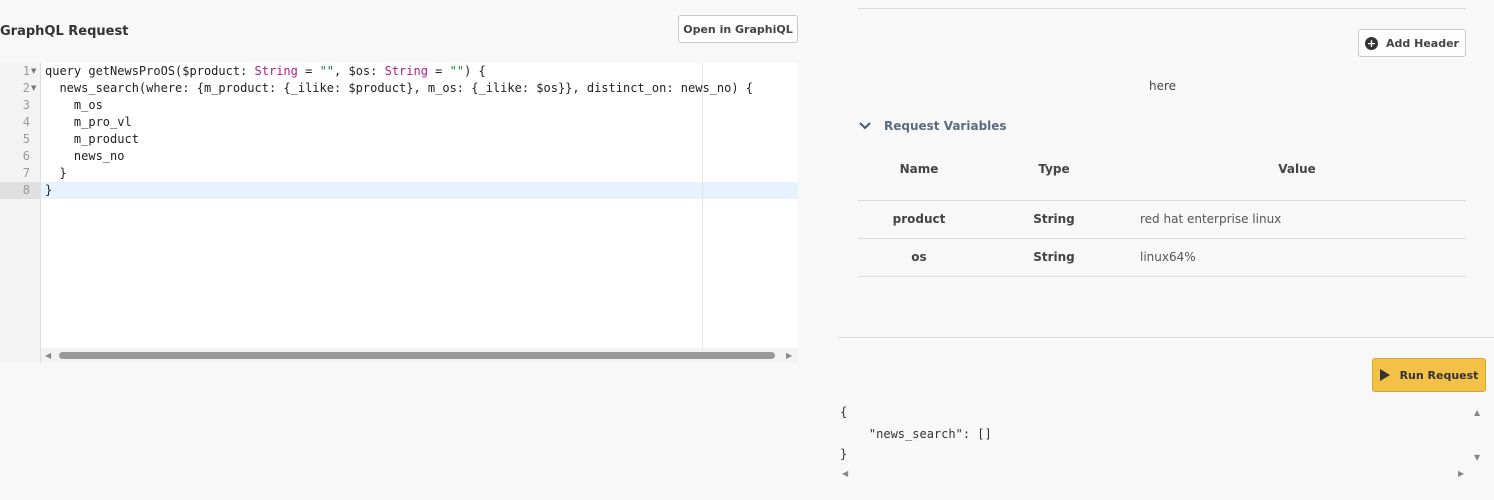 The width and height of the screenshot is (1494, 500). I want to click on line-number: 6, so click(26, 156).